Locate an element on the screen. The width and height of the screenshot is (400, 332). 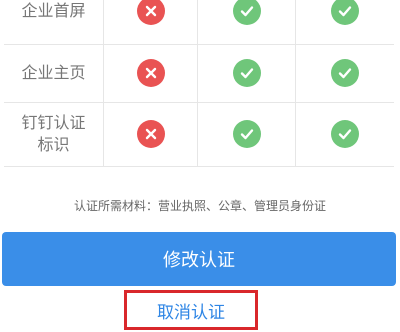
row-label: 企业主页 is located at coordinates (53, 72).